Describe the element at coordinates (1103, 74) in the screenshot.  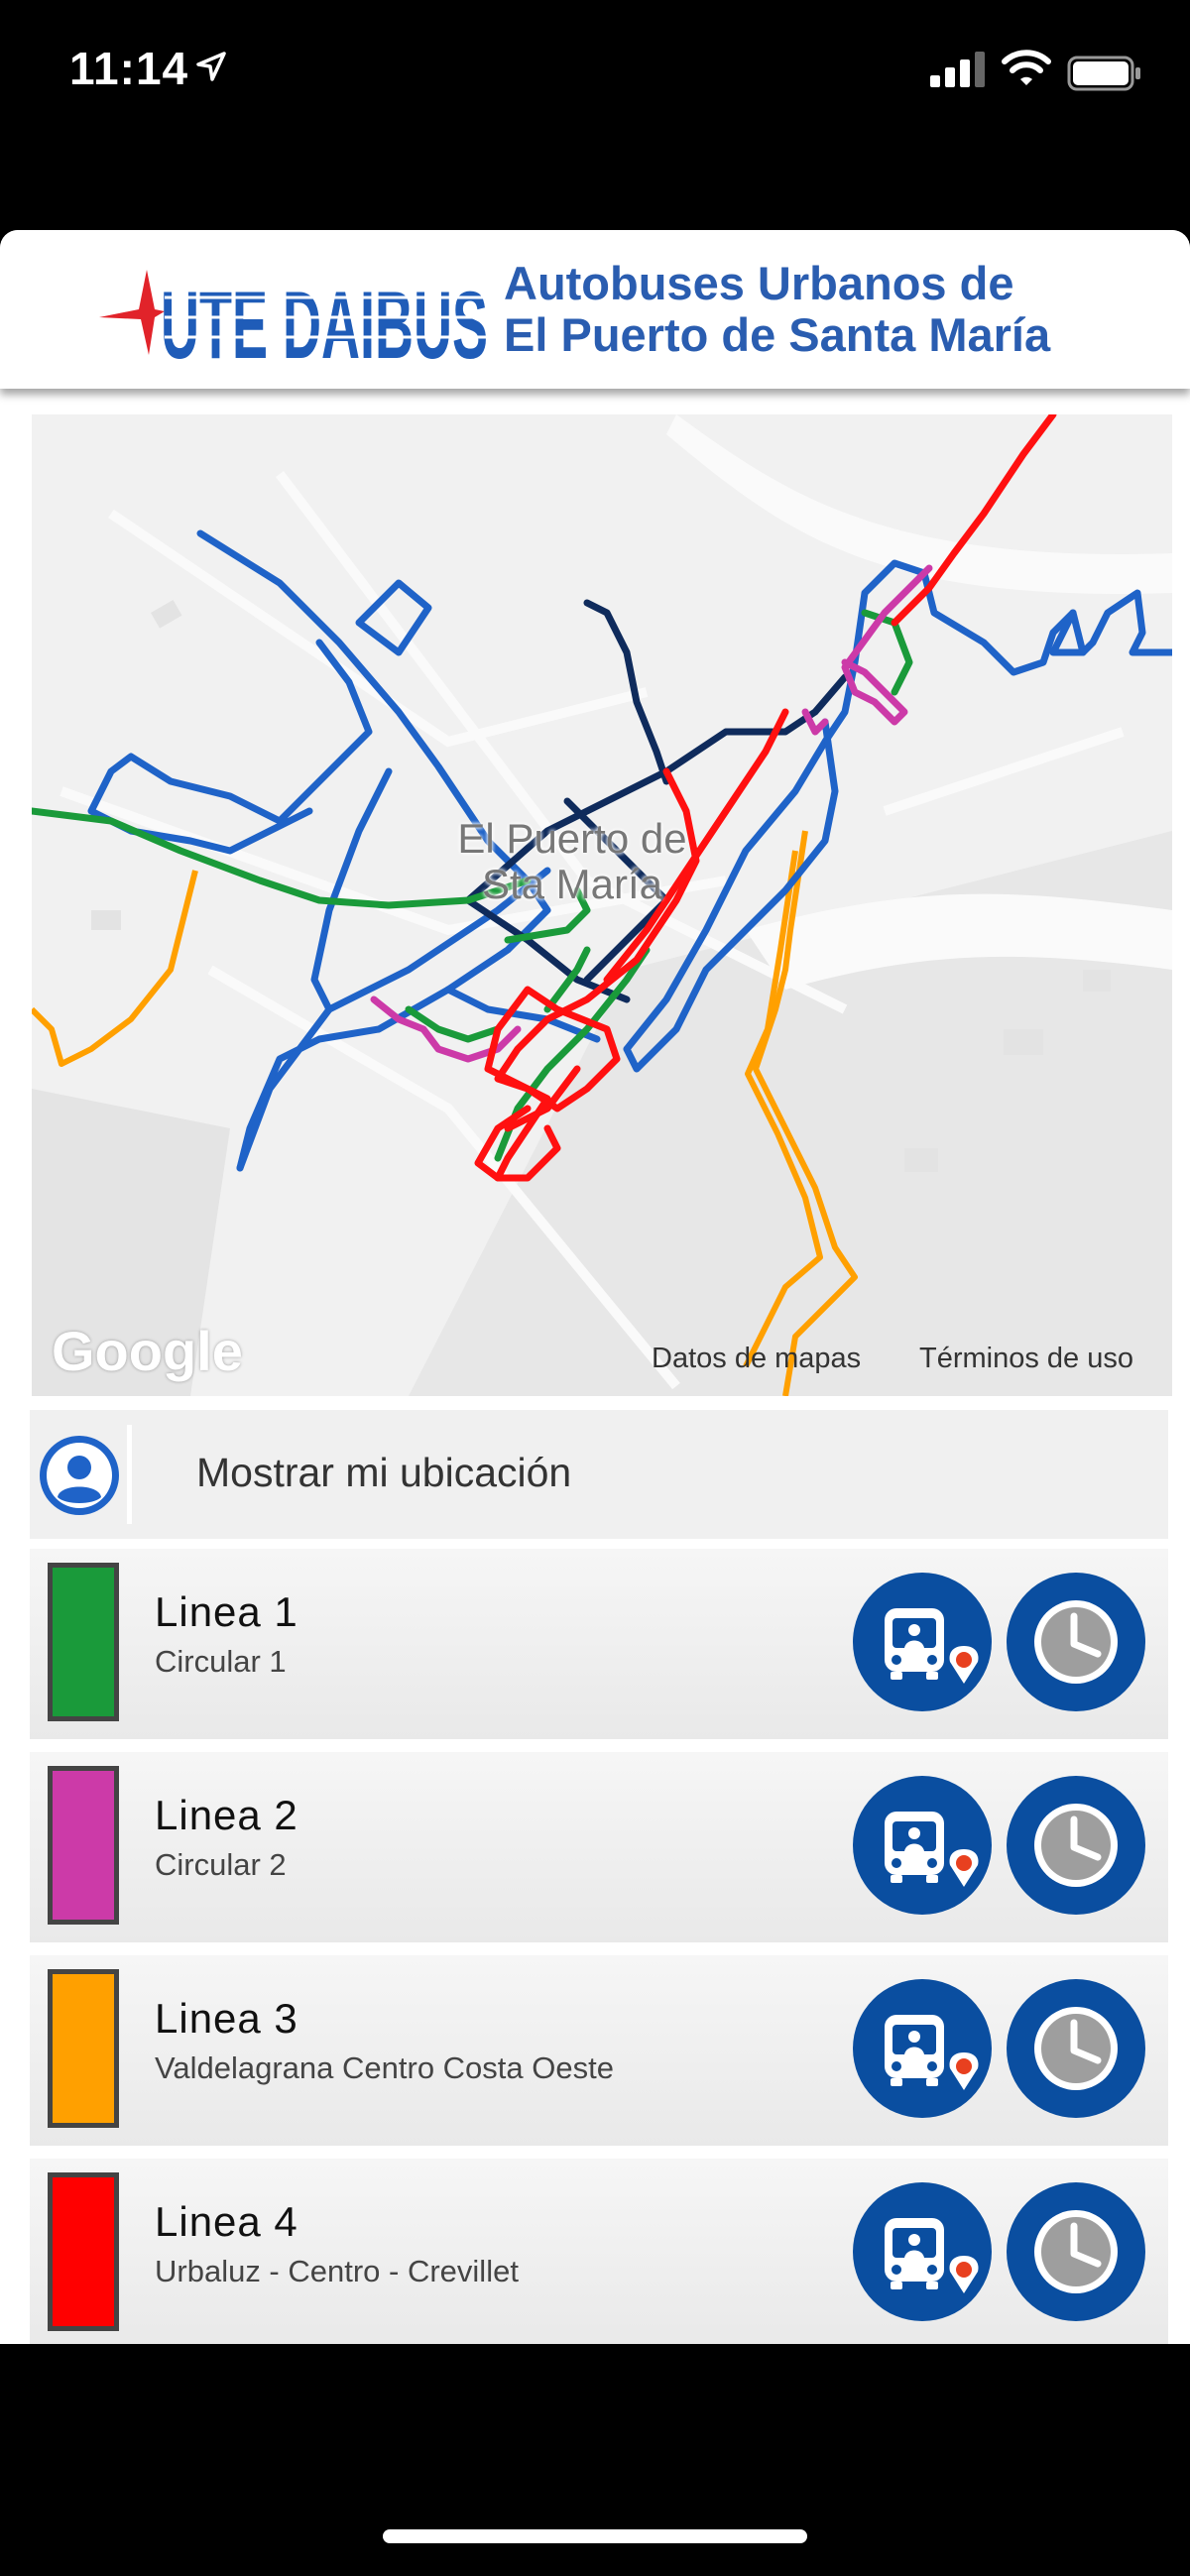
I see `battery-icon` at that location.